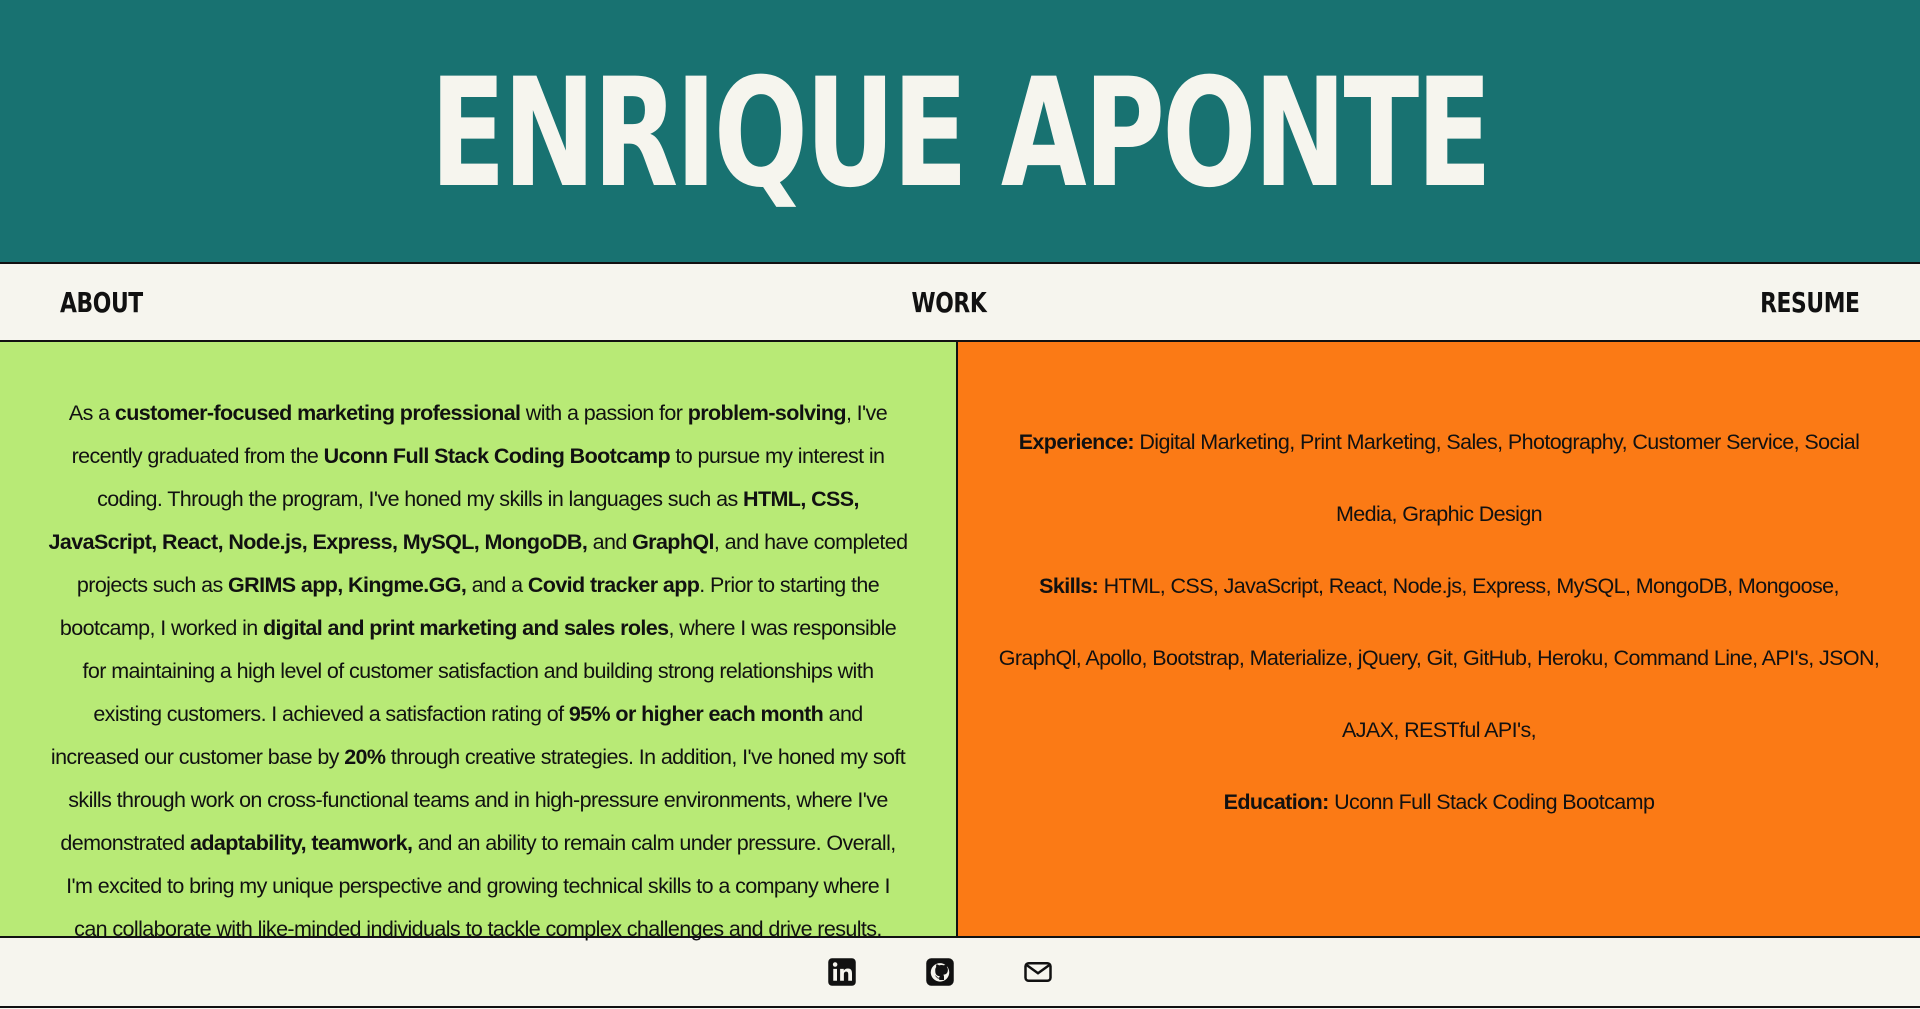  Describe the element at coordinates (696, 714) in the screenshot. I see `about-highlight: 95% or higher each month` at that location.